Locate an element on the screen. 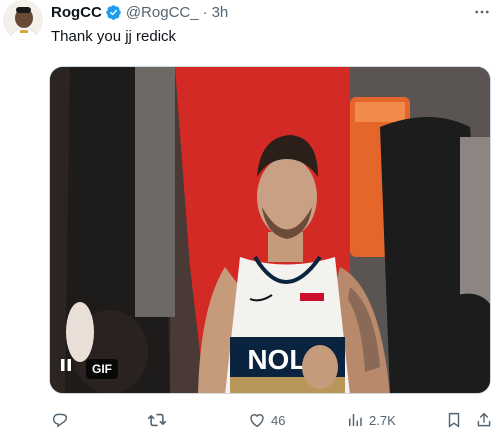 The height and width of the screenshot is (440, 500). action-bar: 46 2.7K is located at coordinates (272, 420).